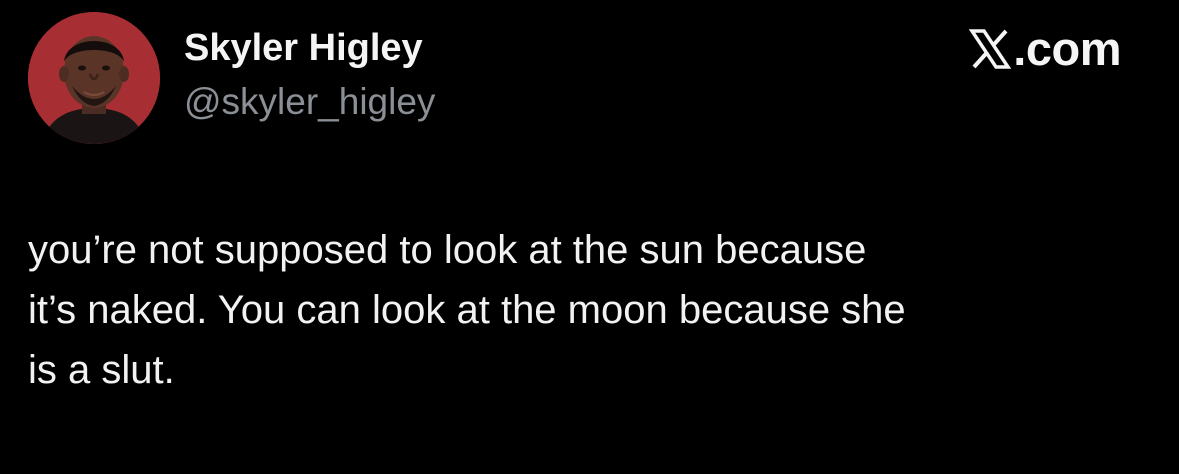 The height and width of the screenshot is (474, 1179). What do you see at coordinates (309, 102) in the screenshot?
I see `author-handle: @skyler_higley` at bounding box center [309, 102].